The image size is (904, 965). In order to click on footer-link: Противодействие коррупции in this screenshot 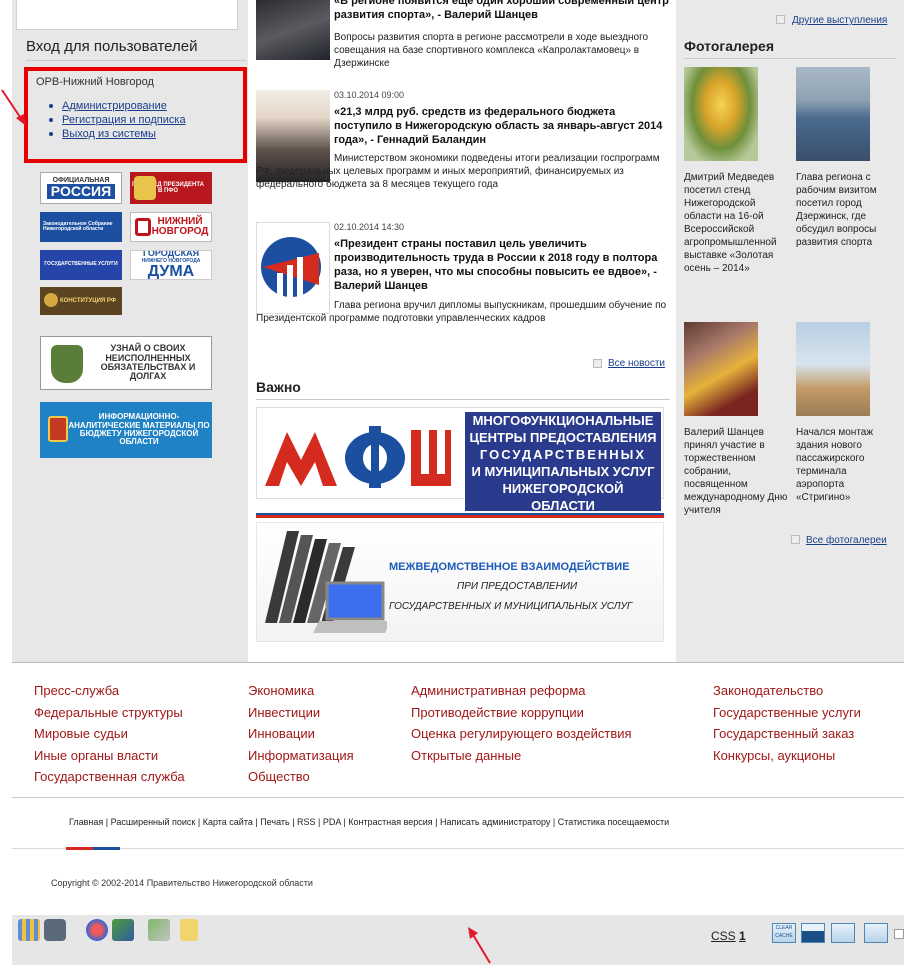, I will do `click(521, 713)`.